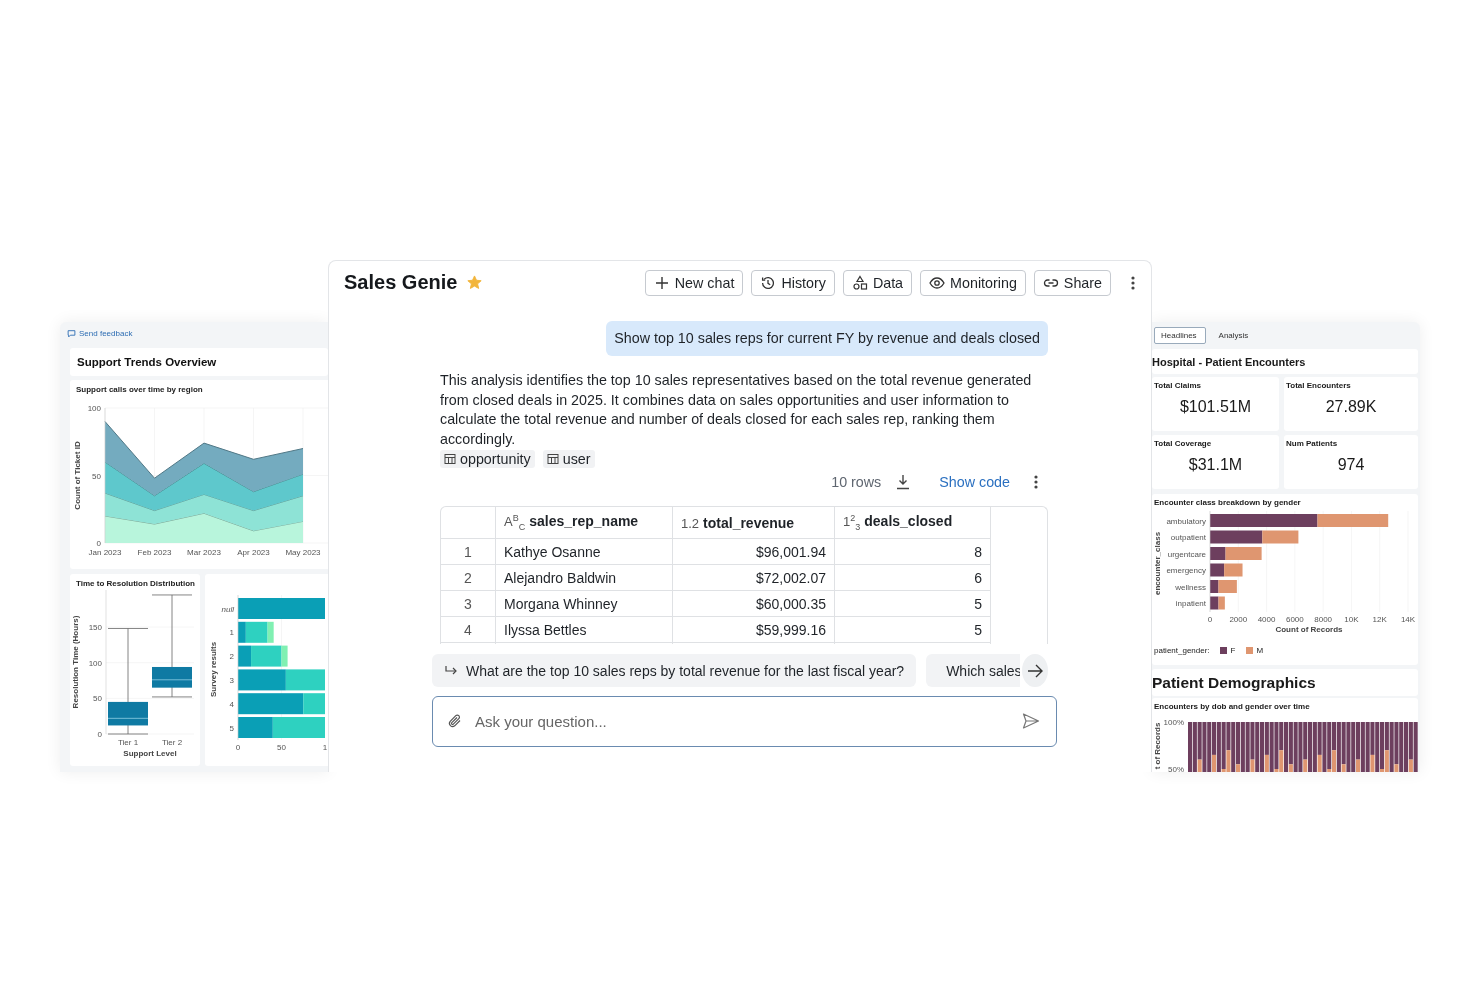 The height and width of the screenshot is (987, 1480). Describe the element at coordinates (475, 282) in the screenshot. I see `filled-star-icon` at that location.